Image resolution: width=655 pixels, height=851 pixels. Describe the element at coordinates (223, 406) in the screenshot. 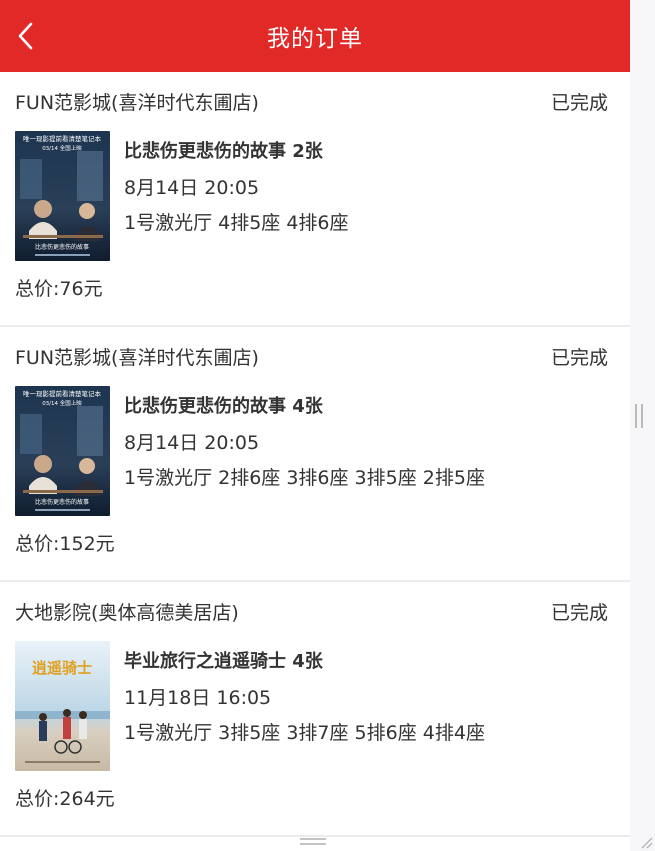

I see `movie-title: 比悲伤更悲伤的故事 4张` at that location.